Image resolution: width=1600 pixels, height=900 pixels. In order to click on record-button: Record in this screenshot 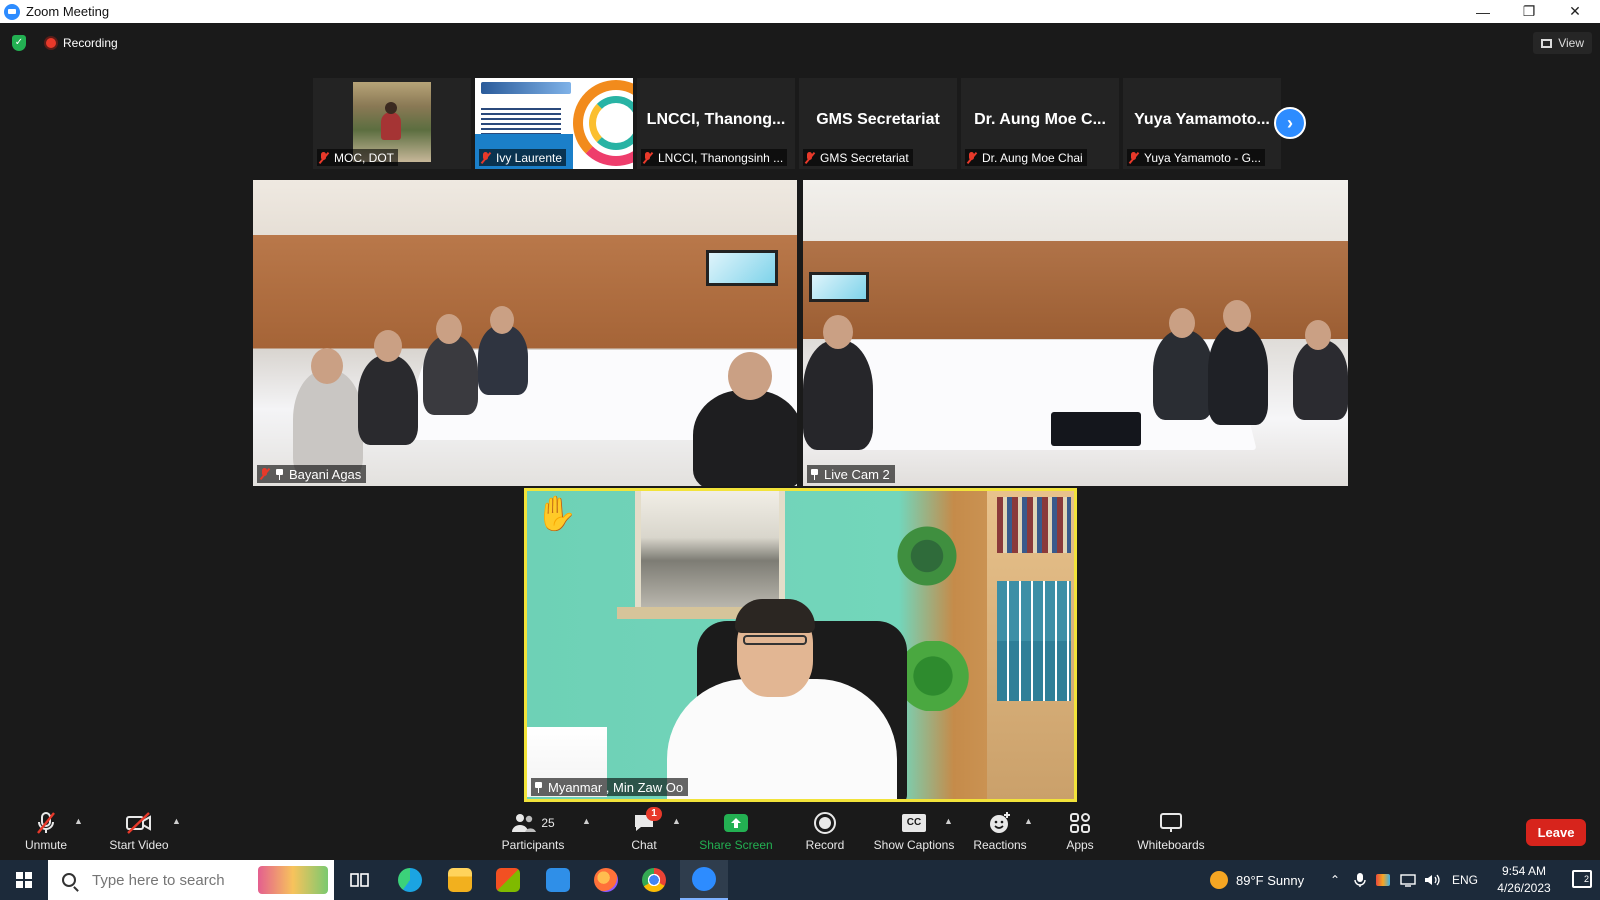, I will do `click(825, 833)`.